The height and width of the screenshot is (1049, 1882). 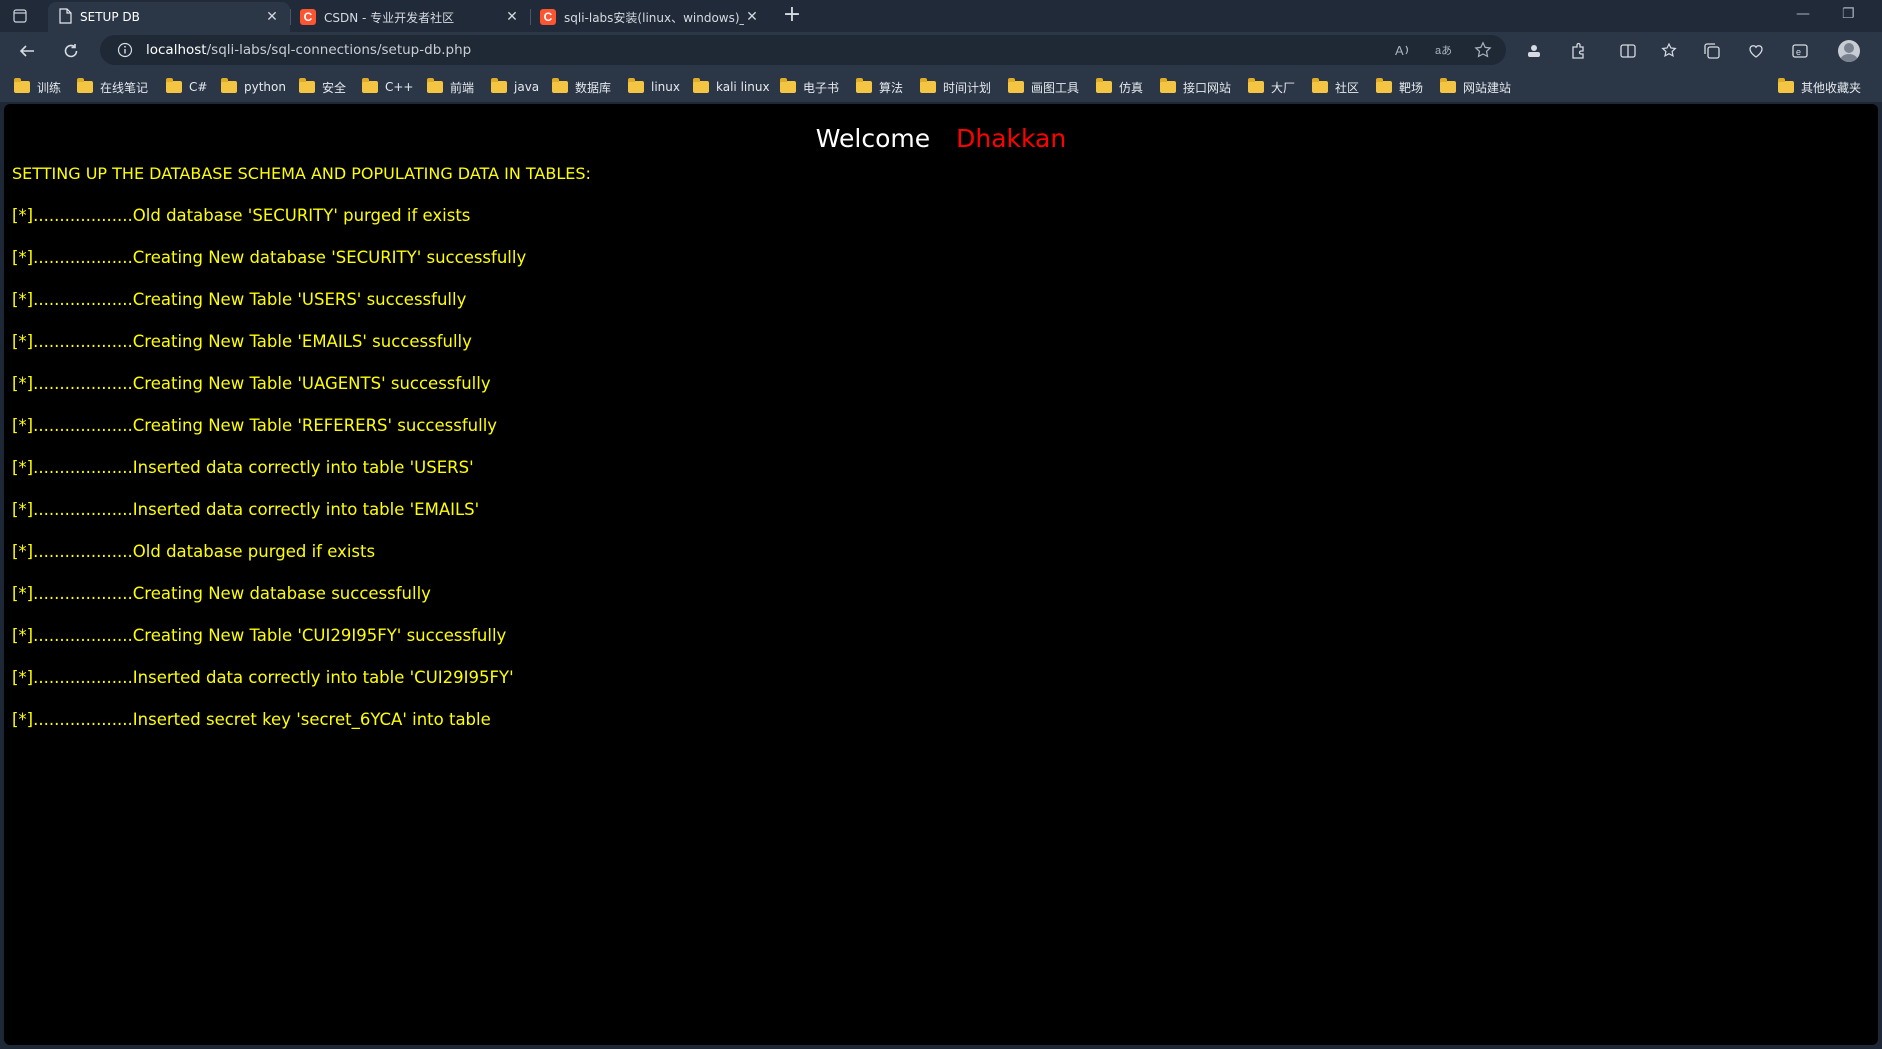 I want to click on bookmark-label: 算法, so click(x=891, y=87).